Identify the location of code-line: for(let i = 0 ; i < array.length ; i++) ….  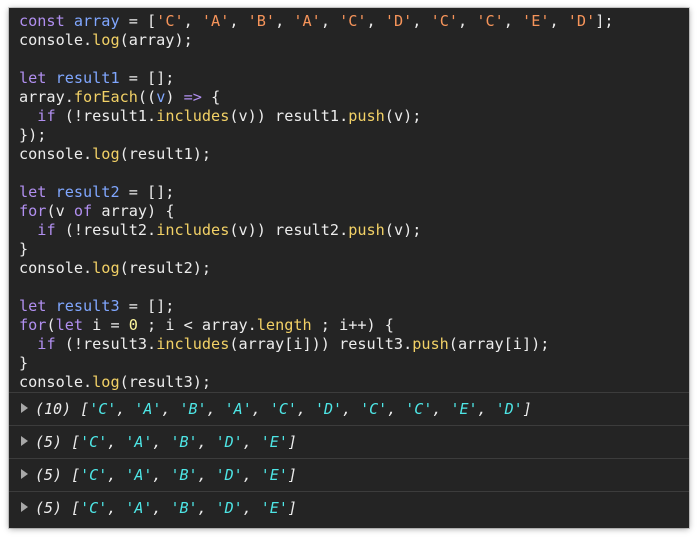
(354, 325).